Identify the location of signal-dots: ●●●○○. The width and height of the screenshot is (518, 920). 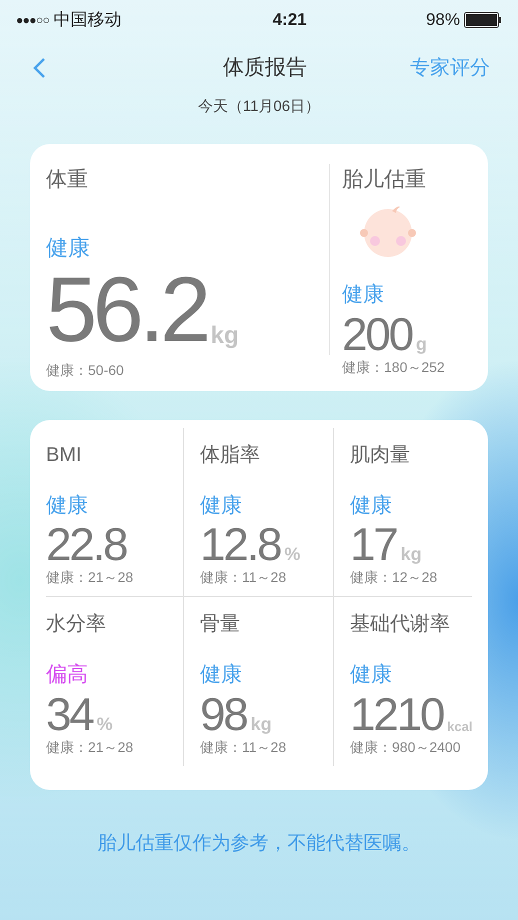
(33, 20).